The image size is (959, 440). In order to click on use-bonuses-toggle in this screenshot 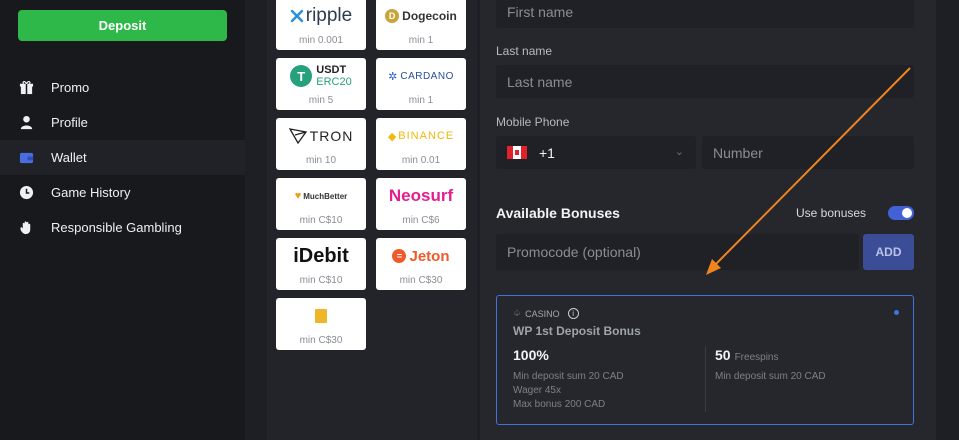, I will do `click(901, 213)`.